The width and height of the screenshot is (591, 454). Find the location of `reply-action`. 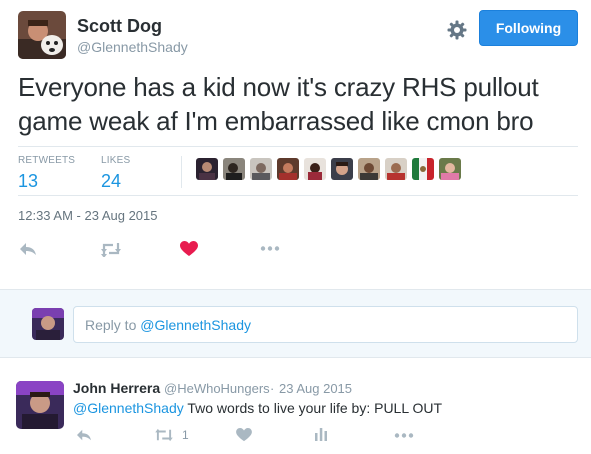

reply-action is located at coordinates (28, 249).